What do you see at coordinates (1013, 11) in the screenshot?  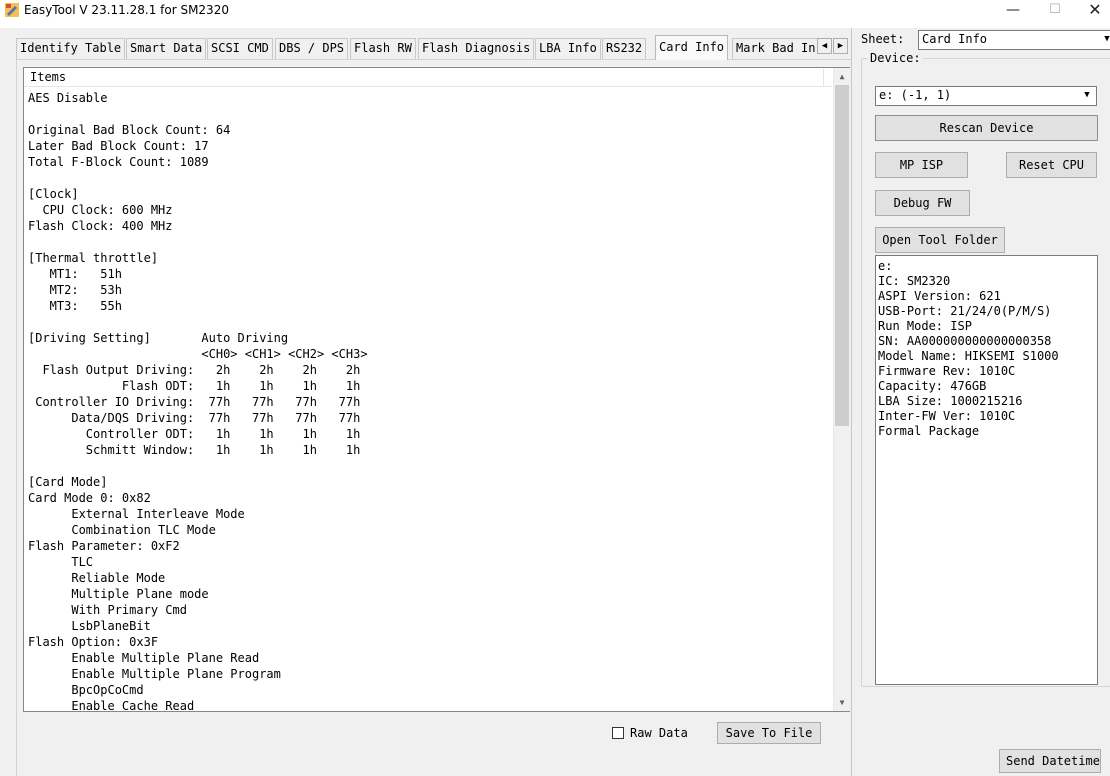 I see `minimize-button: —` at bounding box center [1013, 11].